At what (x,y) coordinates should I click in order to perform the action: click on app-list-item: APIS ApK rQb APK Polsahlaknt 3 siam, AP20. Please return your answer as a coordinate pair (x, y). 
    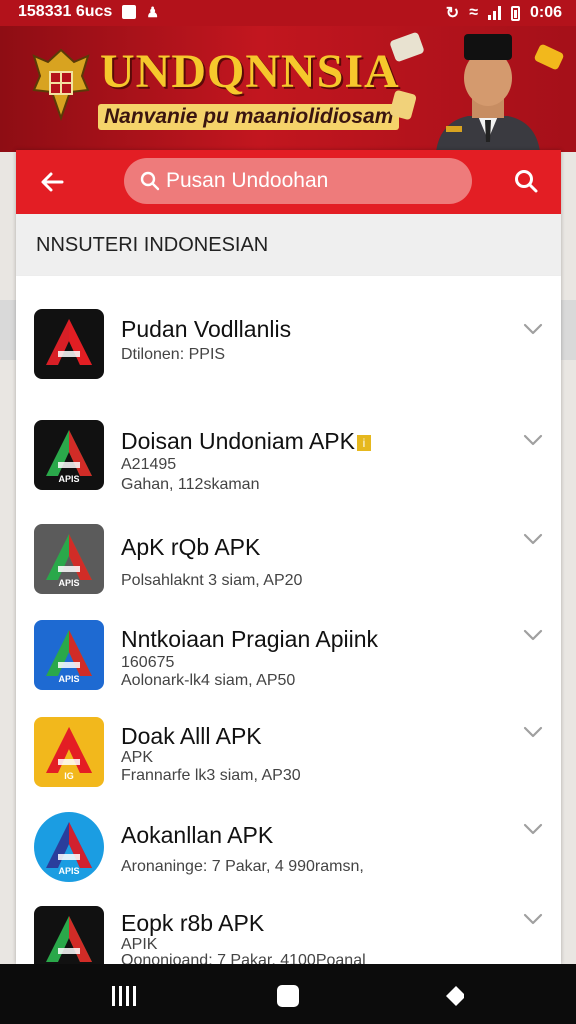
    Looking at the image, I should click on (288, 558).